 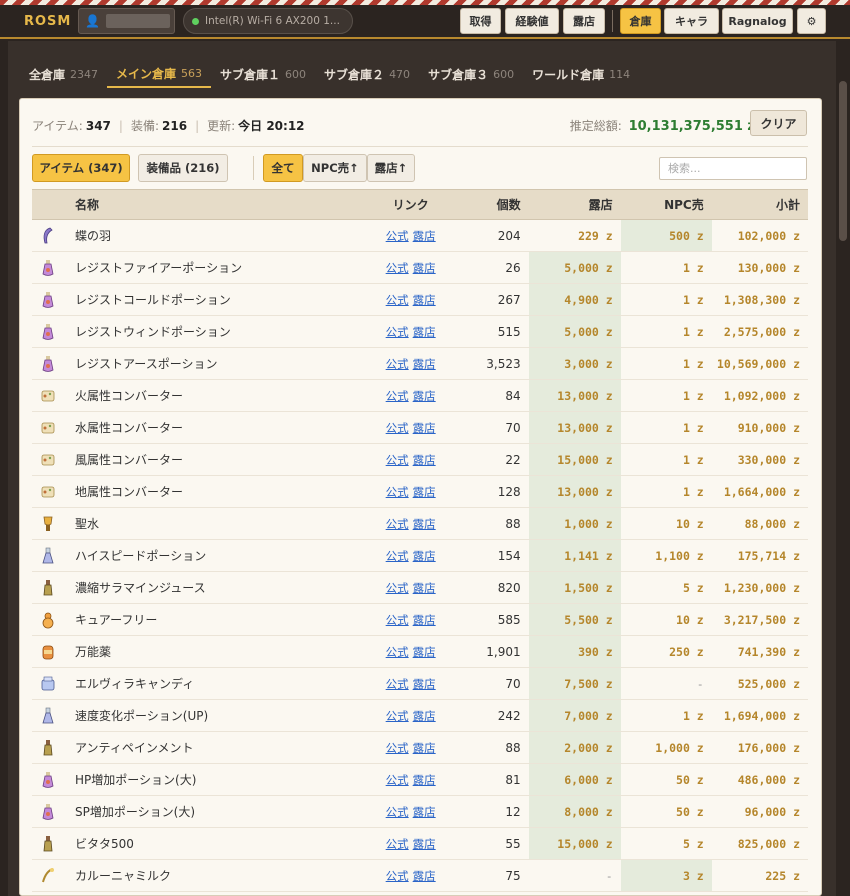 What do you see at coordinates (411, 395) in the screenshot?
I see `item-links-cell: 公式 露店` at bounding box center [411, 395].